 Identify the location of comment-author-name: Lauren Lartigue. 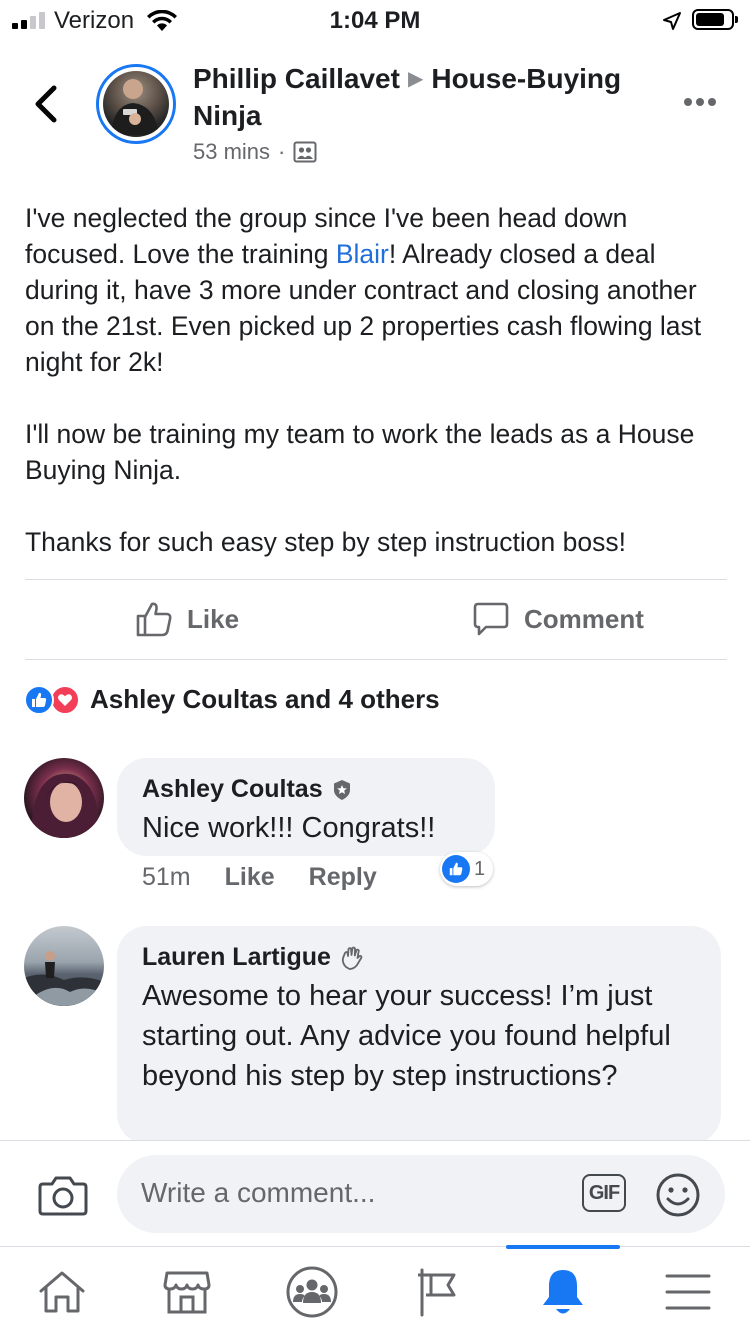
(236, 957).